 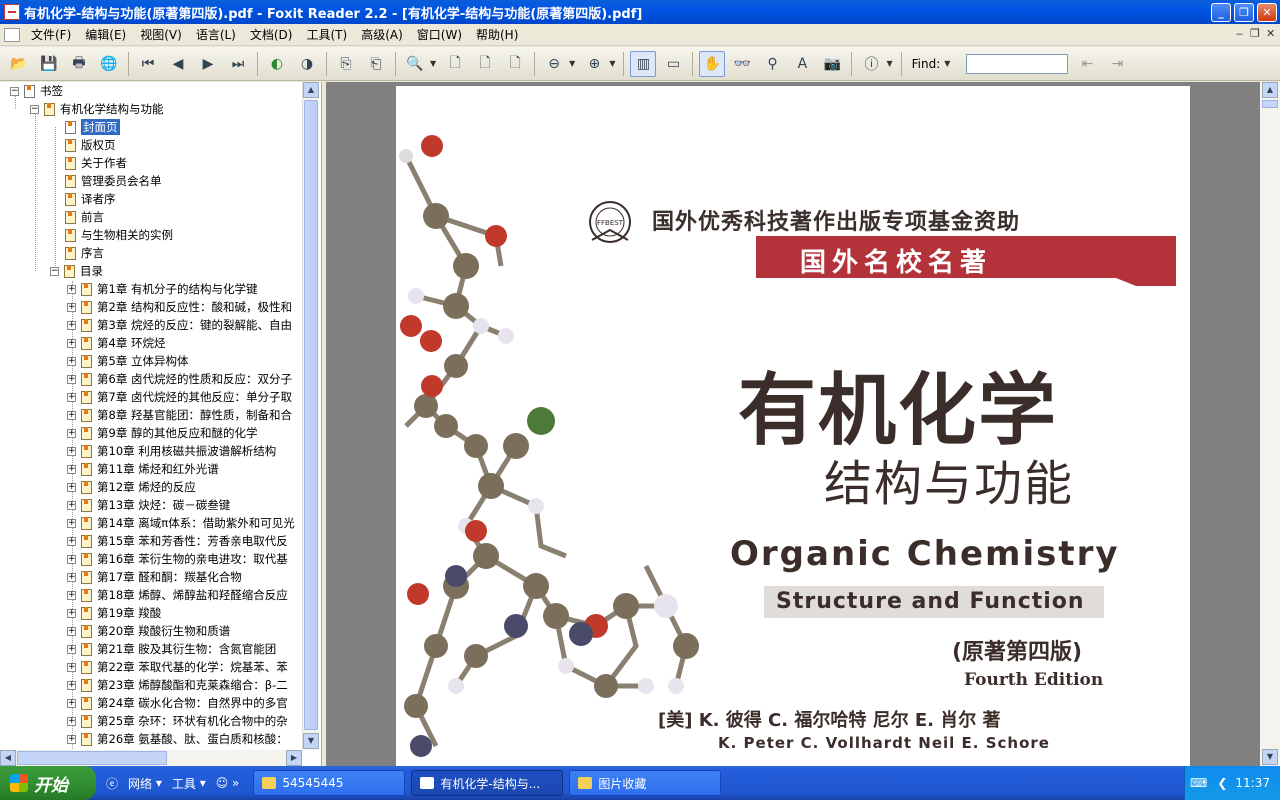 What do you see at coordinates (643, 63) in the screenshot?
I see `bookmarks-panel-icon: ▥` at bounding box center [643, 63].